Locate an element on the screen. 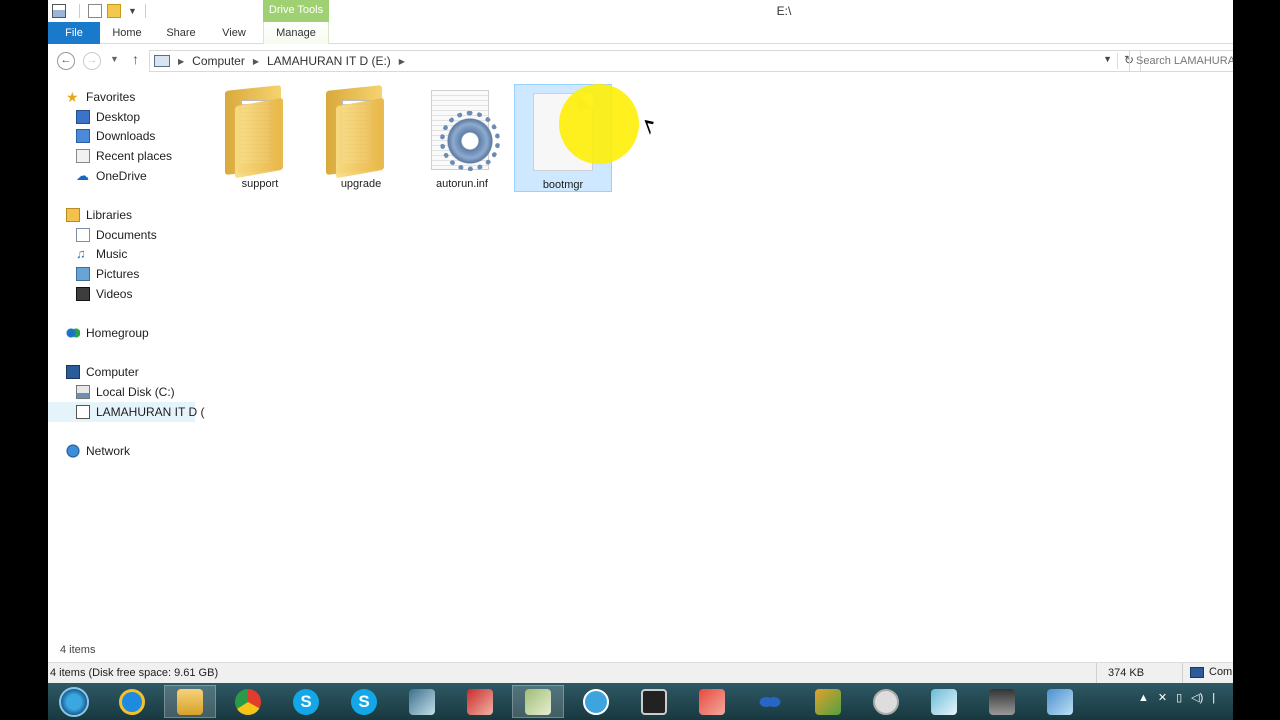  nav-videos: Videos is located at coordinates (104, 294).